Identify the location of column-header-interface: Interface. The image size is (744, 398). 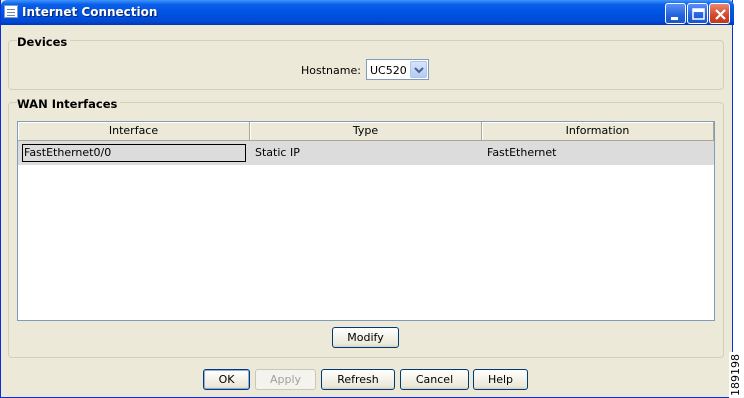
(134, 131).